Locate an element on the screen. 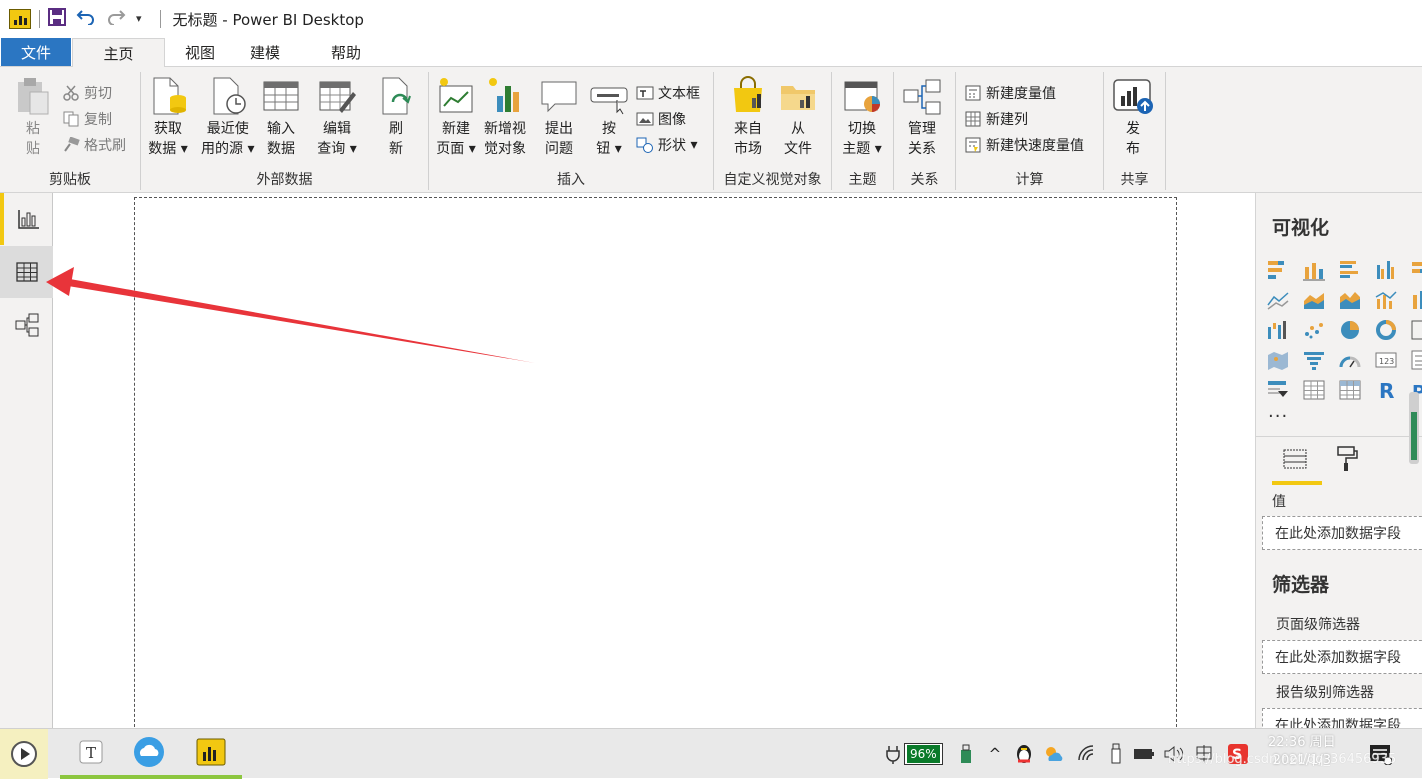  save-icon is located at coordinates (57, 19).